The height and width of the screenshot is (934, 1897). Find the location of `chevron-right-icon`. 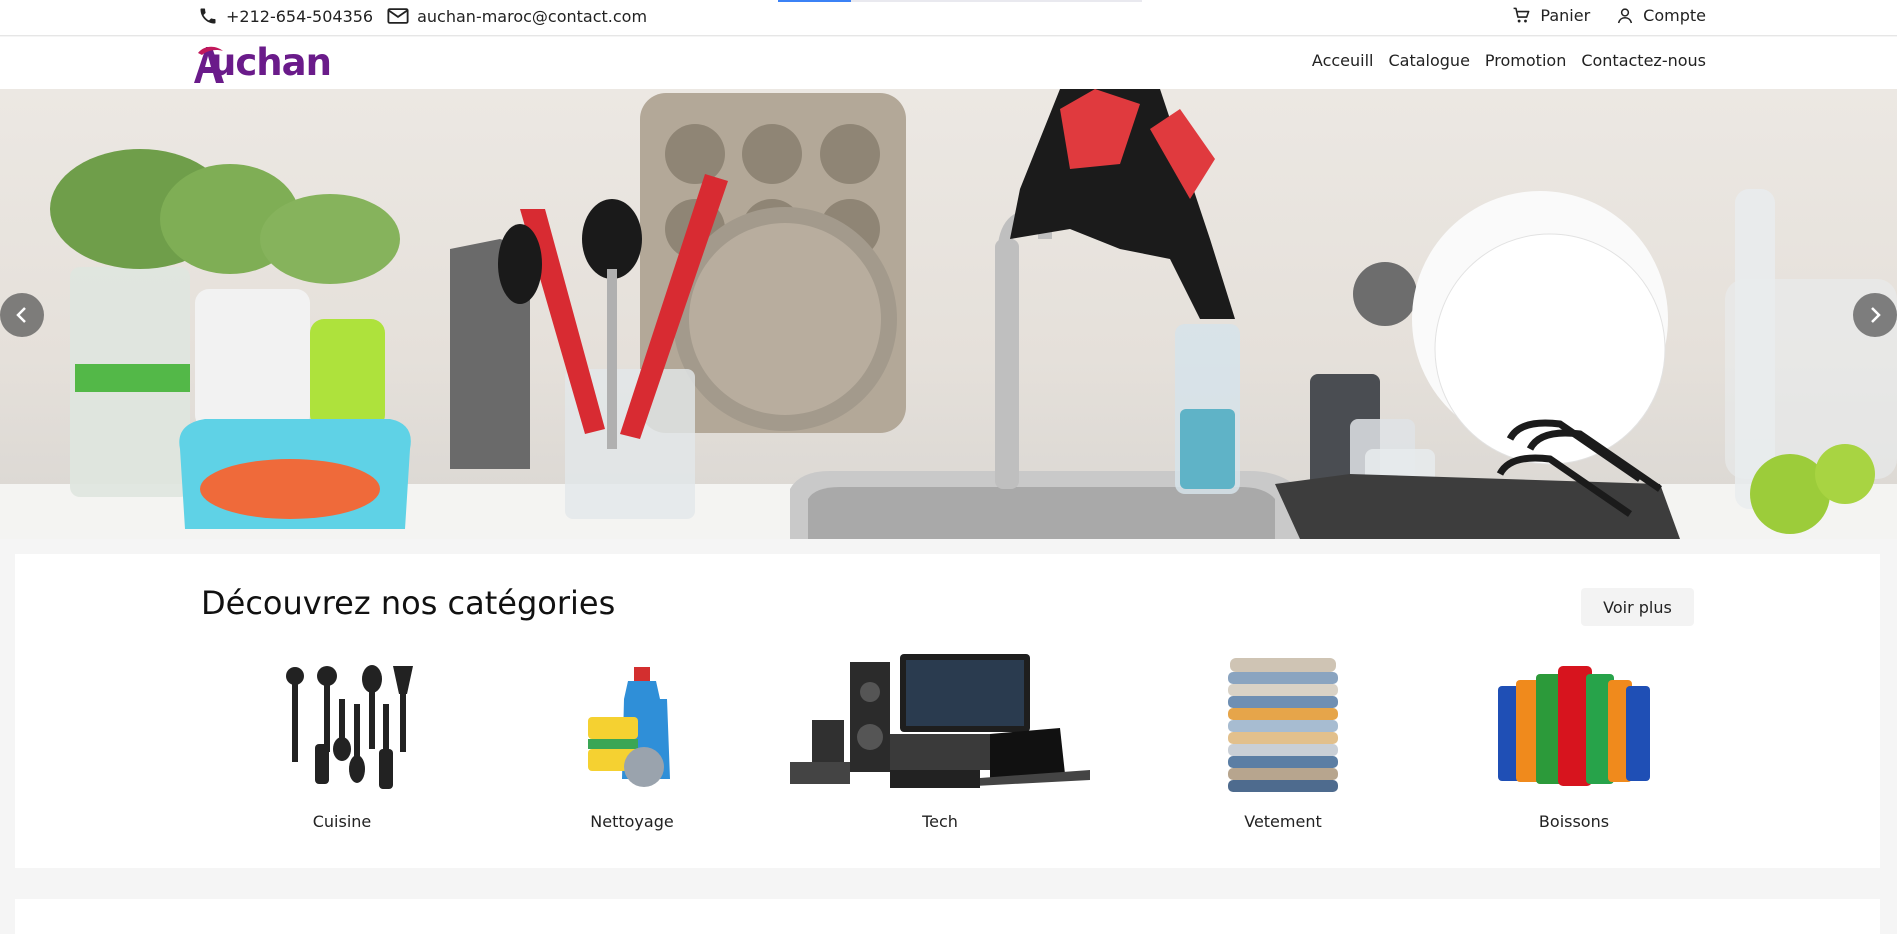

chevron-right-icon is located at coordinates (1876, 315).